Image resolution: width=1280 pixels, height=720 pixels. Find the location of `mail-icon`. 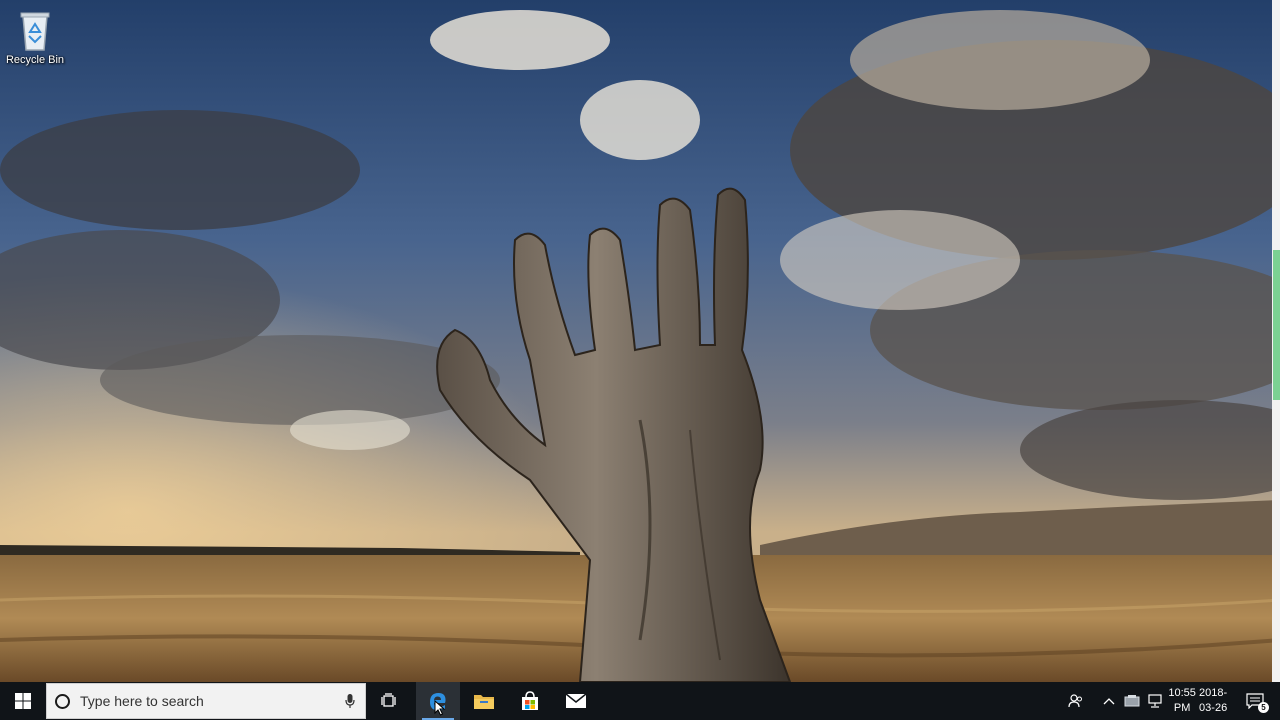

mail-icon is located at coordinates (576, 700).